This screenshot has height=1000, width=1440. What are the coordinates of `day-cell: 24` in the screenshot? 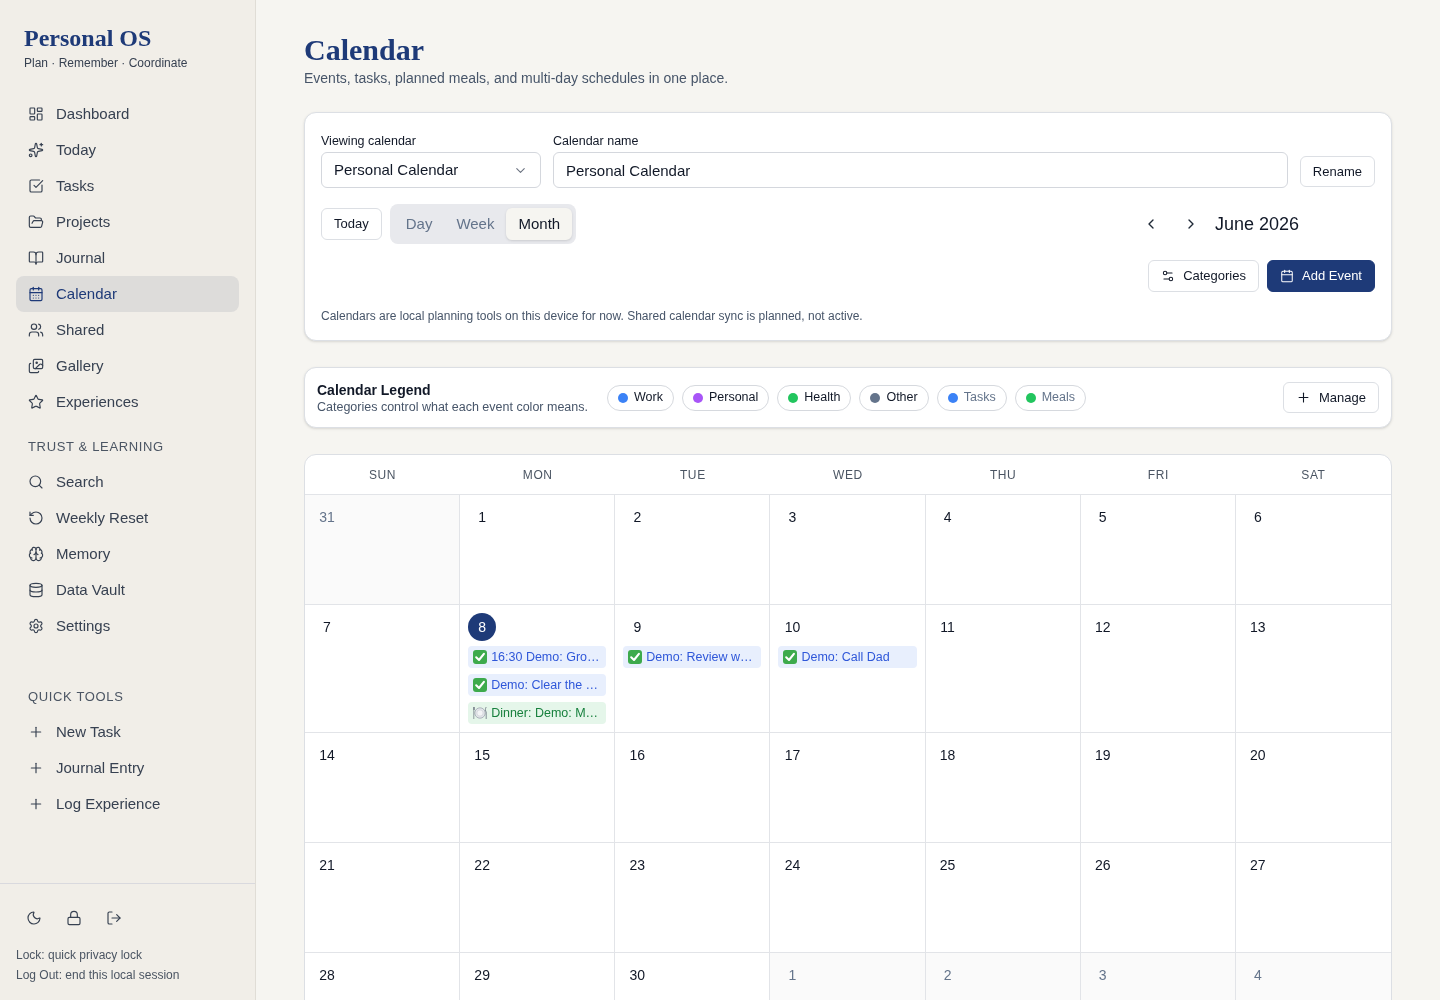 It's located at (848, 898).